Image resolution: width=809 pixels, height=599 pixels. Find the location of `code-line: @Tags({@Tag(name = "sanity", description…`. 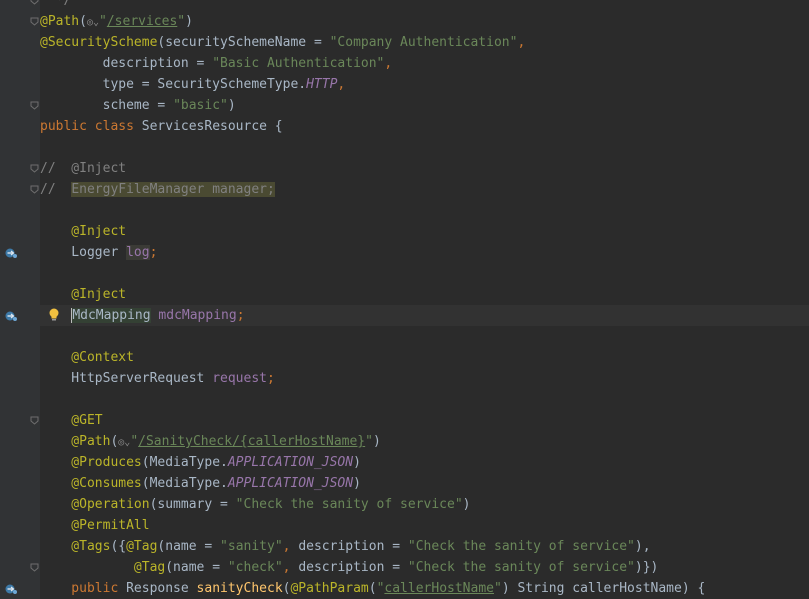

code-line: @Tags({@Tag(name = "sanity", description… is located at coordinates (424, 546).